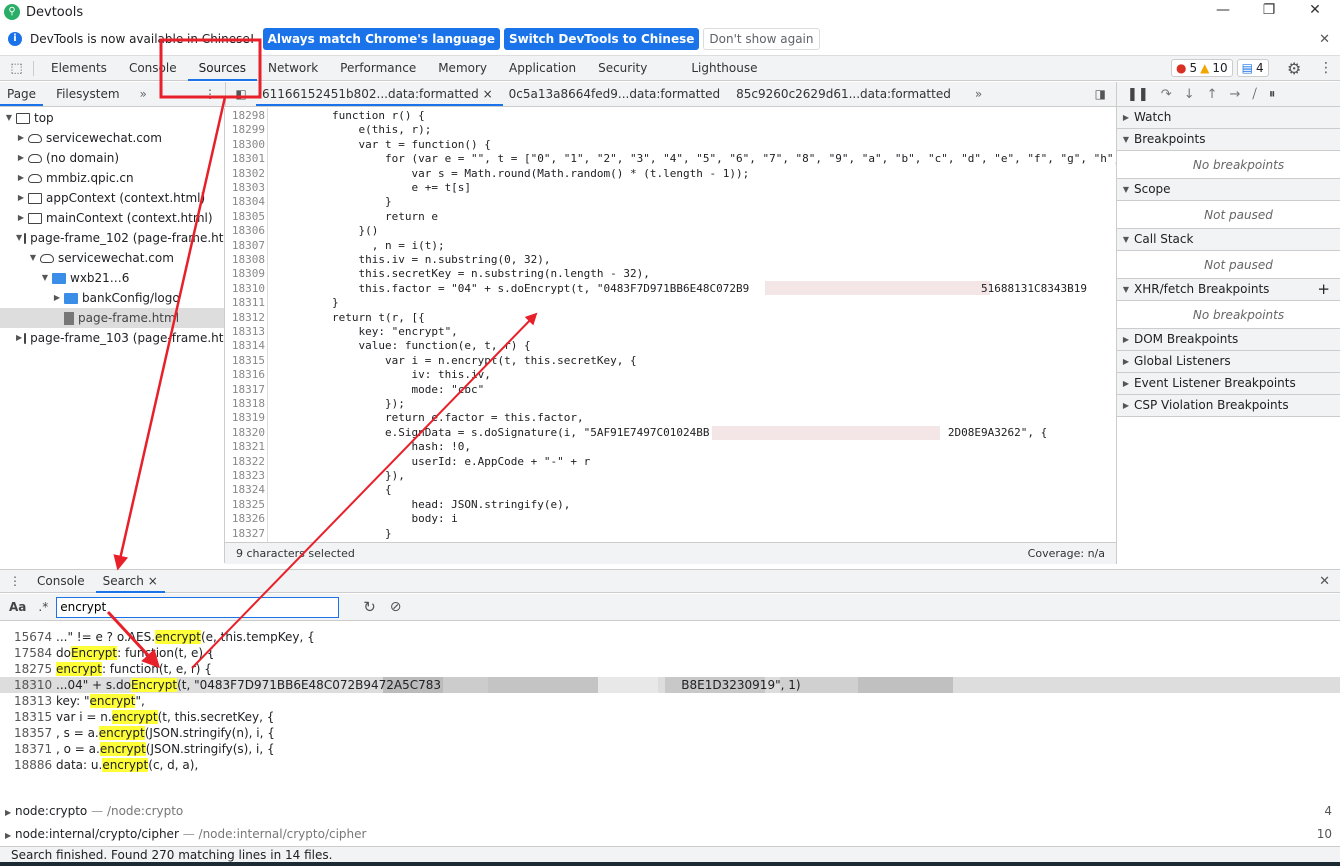  What do you see at coordinates (1138, 94) in the screenshot?
I see `pause-icon: ❚❚` at bounding box center [1138, 94].